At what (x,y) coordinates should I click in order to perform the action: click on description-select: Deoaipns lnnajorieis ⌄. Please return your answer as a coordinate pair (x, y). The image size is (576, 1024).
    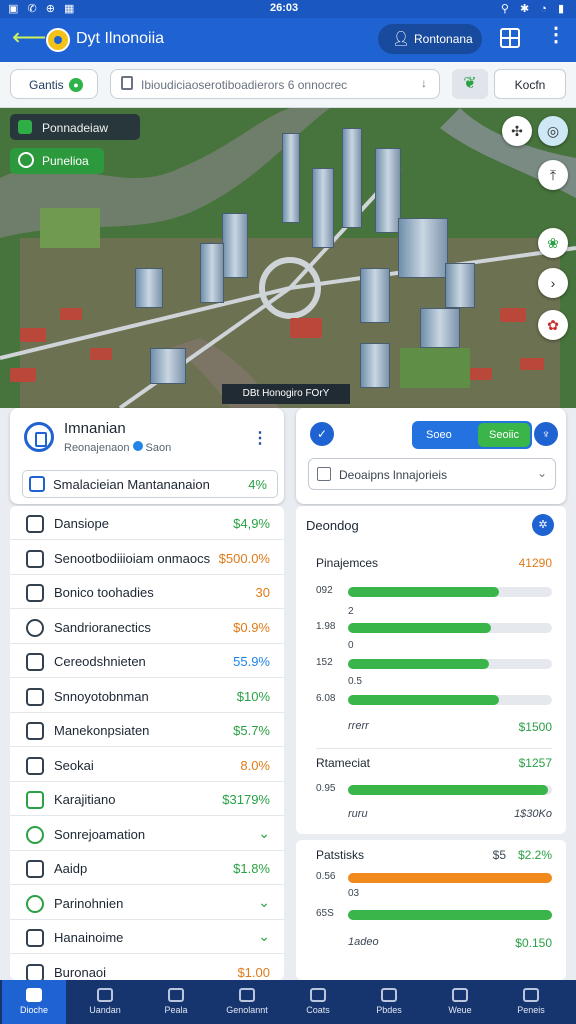
    Looking at the image, I should click on (432, 474).